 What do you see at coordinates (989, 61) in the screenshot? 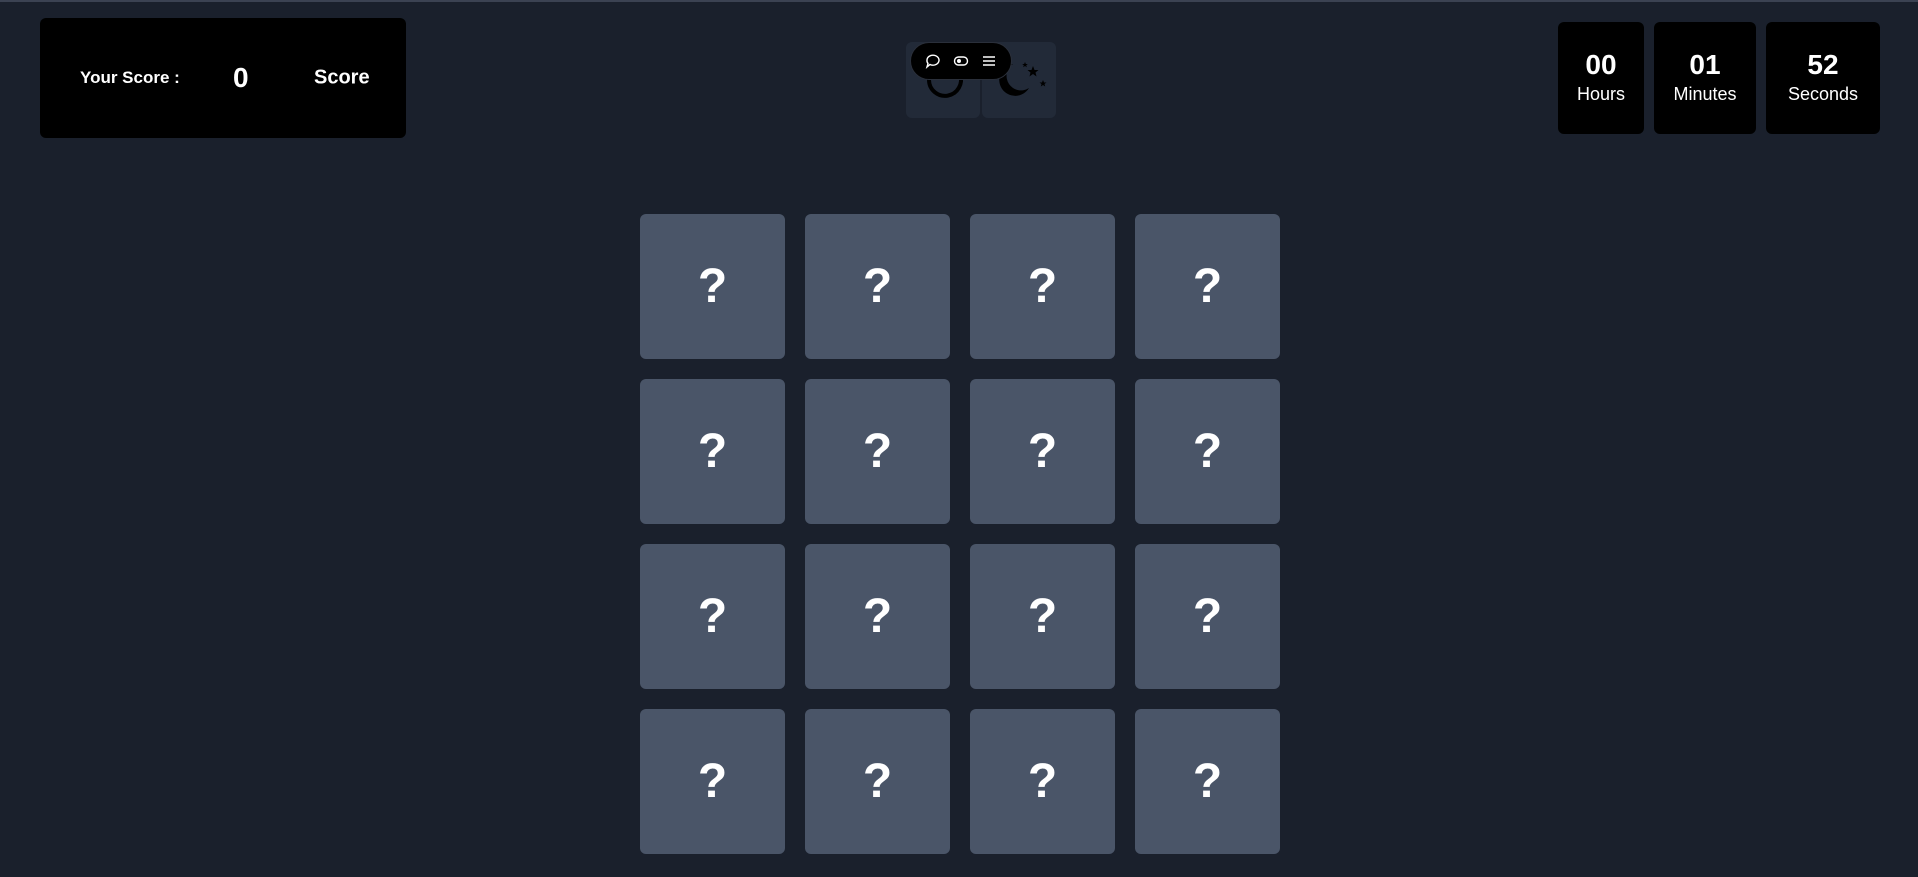
I see `menu-icon` at bounding box center [989, 61].